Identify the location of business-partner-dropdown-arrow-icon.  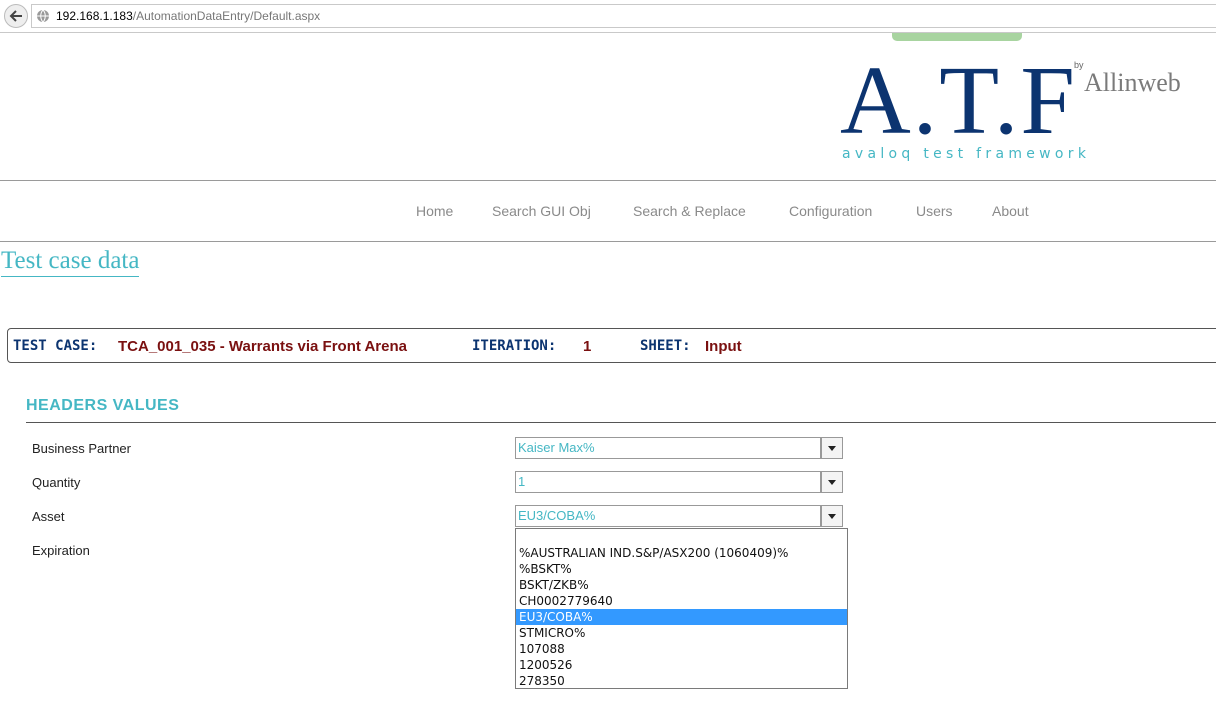
(832, 448).